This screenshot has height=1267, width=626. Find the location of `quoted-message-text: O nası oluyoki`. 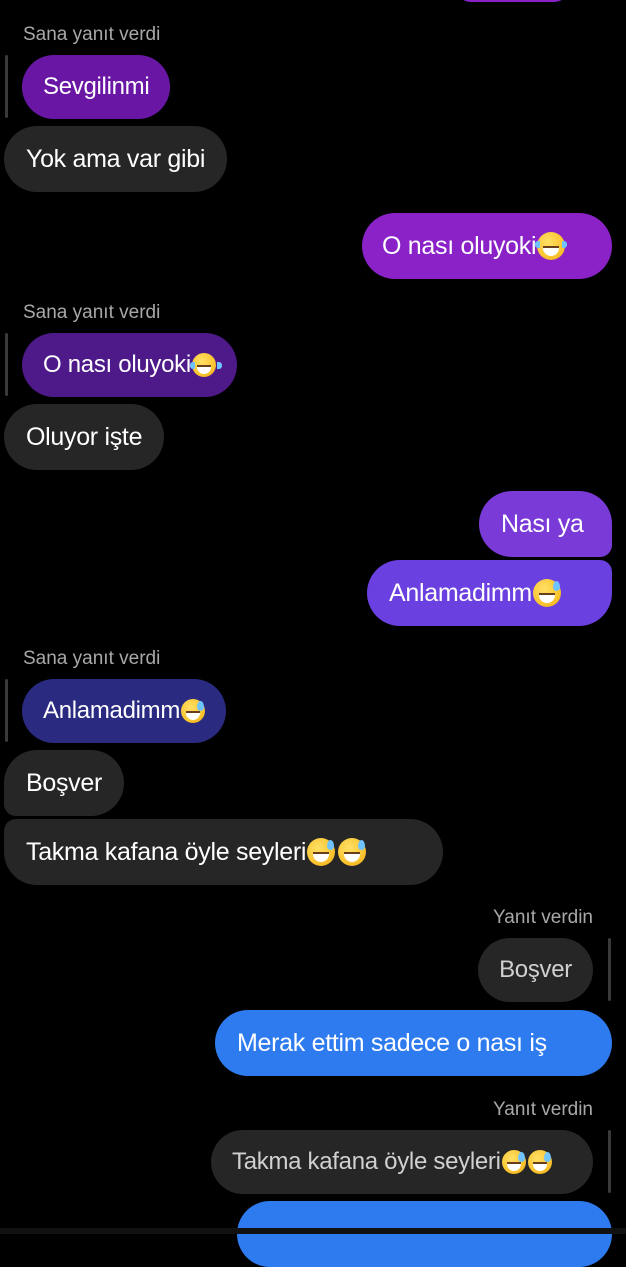

quoted-message-text: O nası oluyoki is located at coordinates (117, 364).